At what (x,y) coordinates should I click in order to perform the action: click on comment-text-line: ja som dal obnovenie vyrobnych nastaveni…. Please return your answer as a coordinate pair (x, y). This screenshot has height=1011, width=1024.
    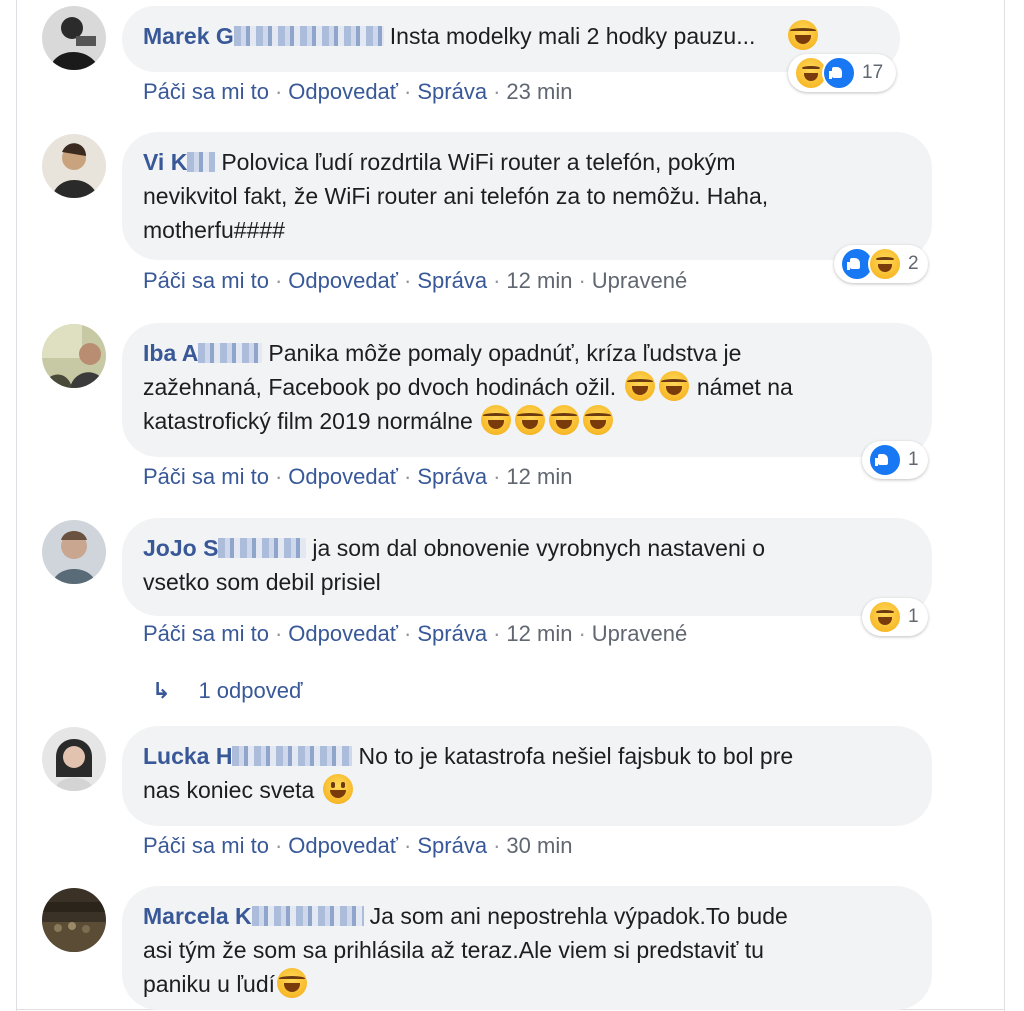
    Looking at the image, I should click on (539, 548).